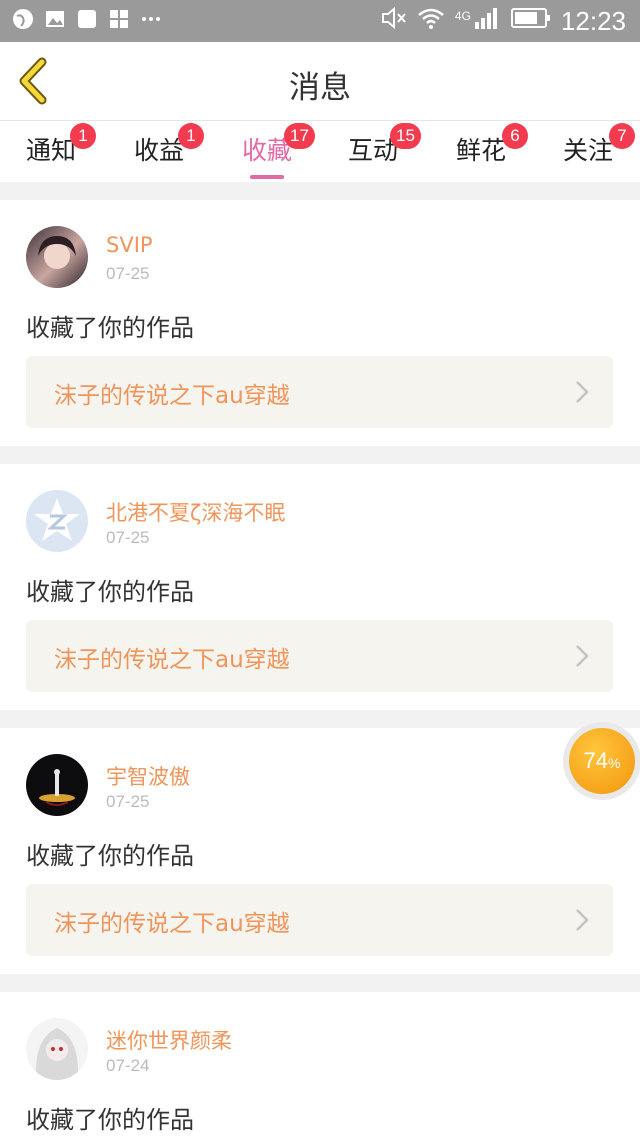  What do you see at coordinates (278, 151) in the screenshot?
I see `tab-favorites: 收藏 17` at bounding box center [278, 151].